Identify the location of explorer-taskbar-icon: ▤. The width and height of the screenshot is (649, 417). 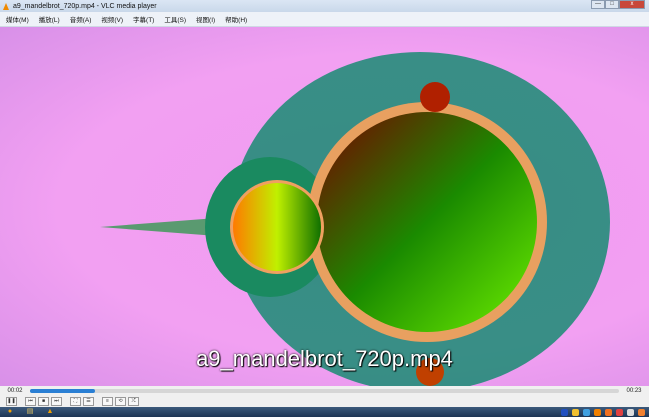
(30, 412).